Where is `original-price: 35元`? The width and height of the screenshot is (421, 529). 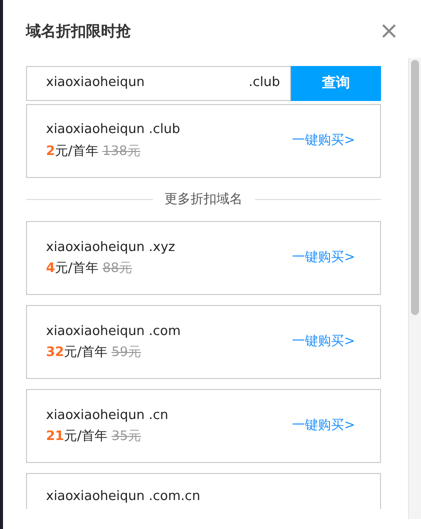 original-price: 35元 is located at coordinates (126, 437).